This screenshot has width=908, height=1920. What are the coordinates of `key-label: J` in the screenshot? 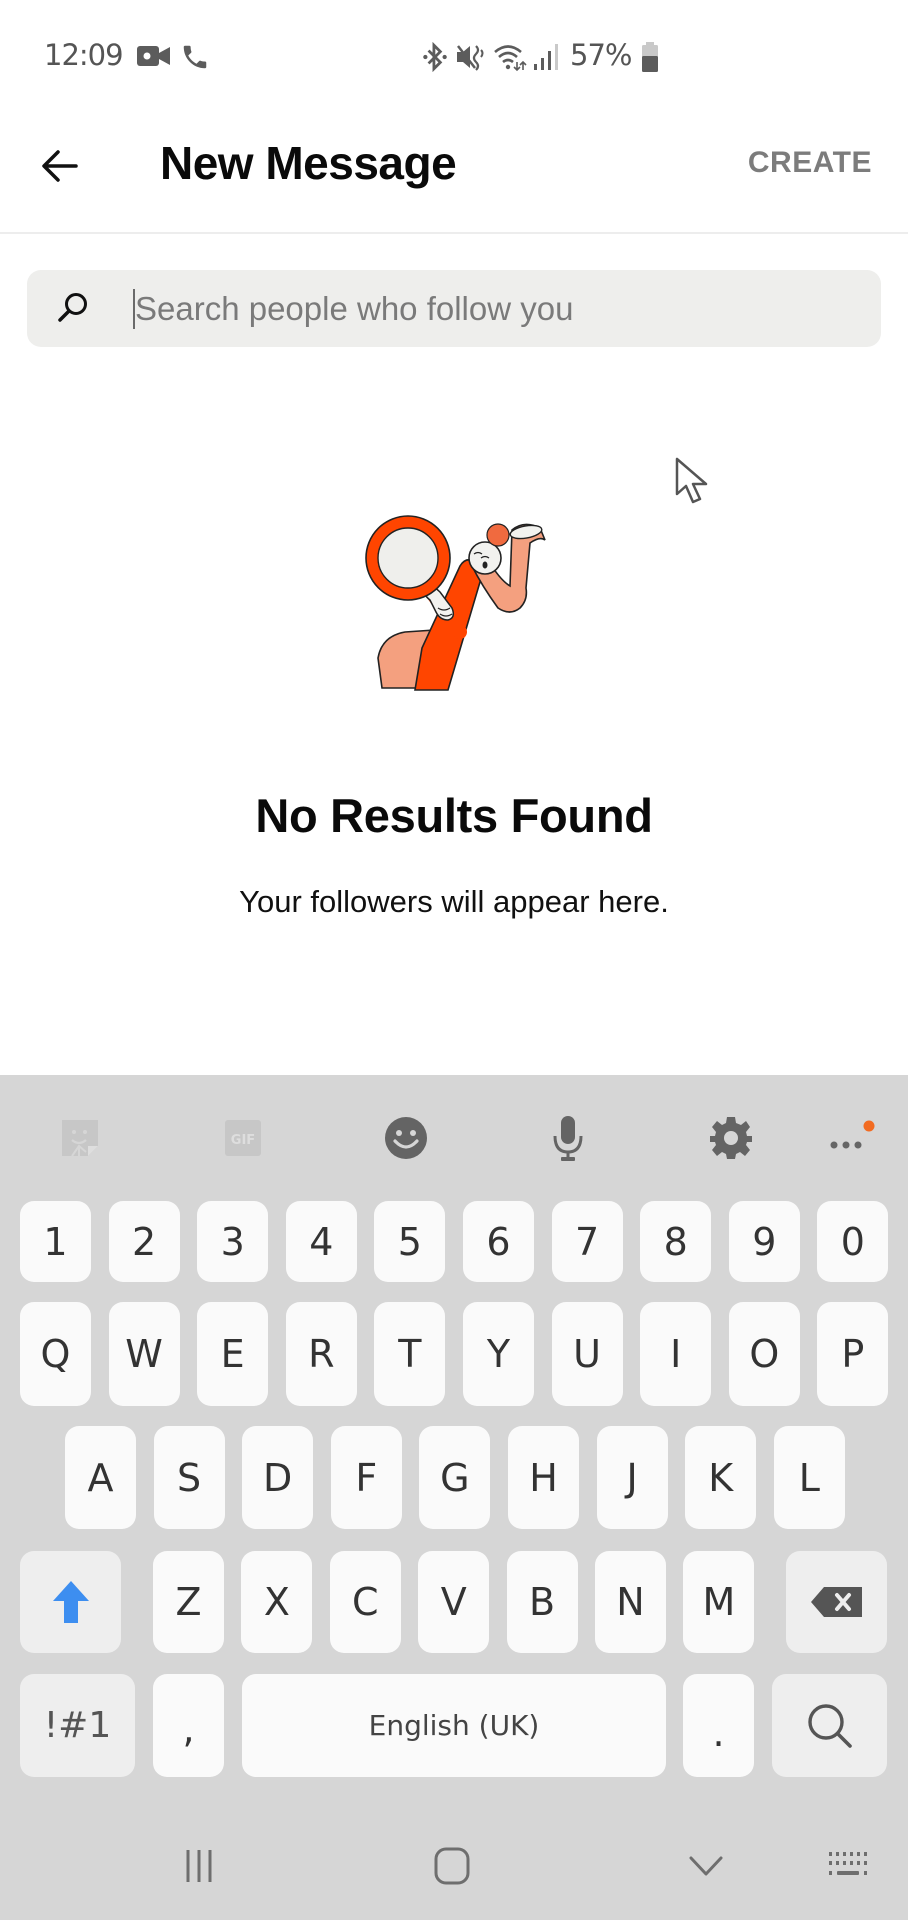 It's located at (632, 1477).